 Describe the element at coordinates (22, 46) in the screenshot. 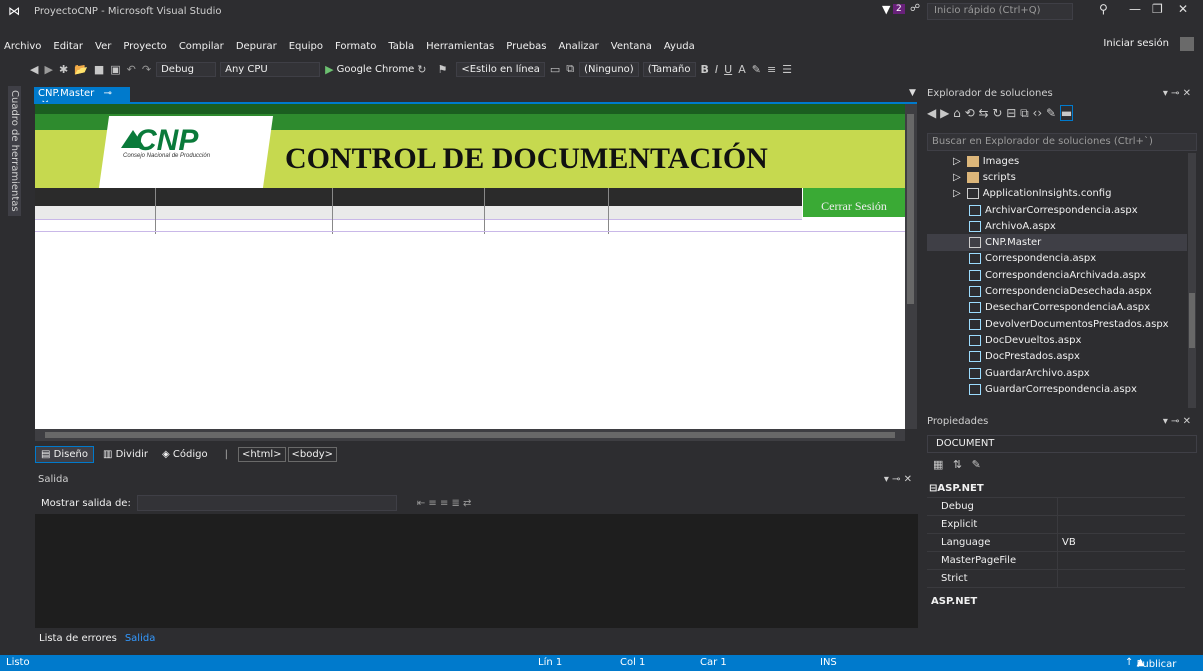

I see `menu-archivo: Archivo` at that location.